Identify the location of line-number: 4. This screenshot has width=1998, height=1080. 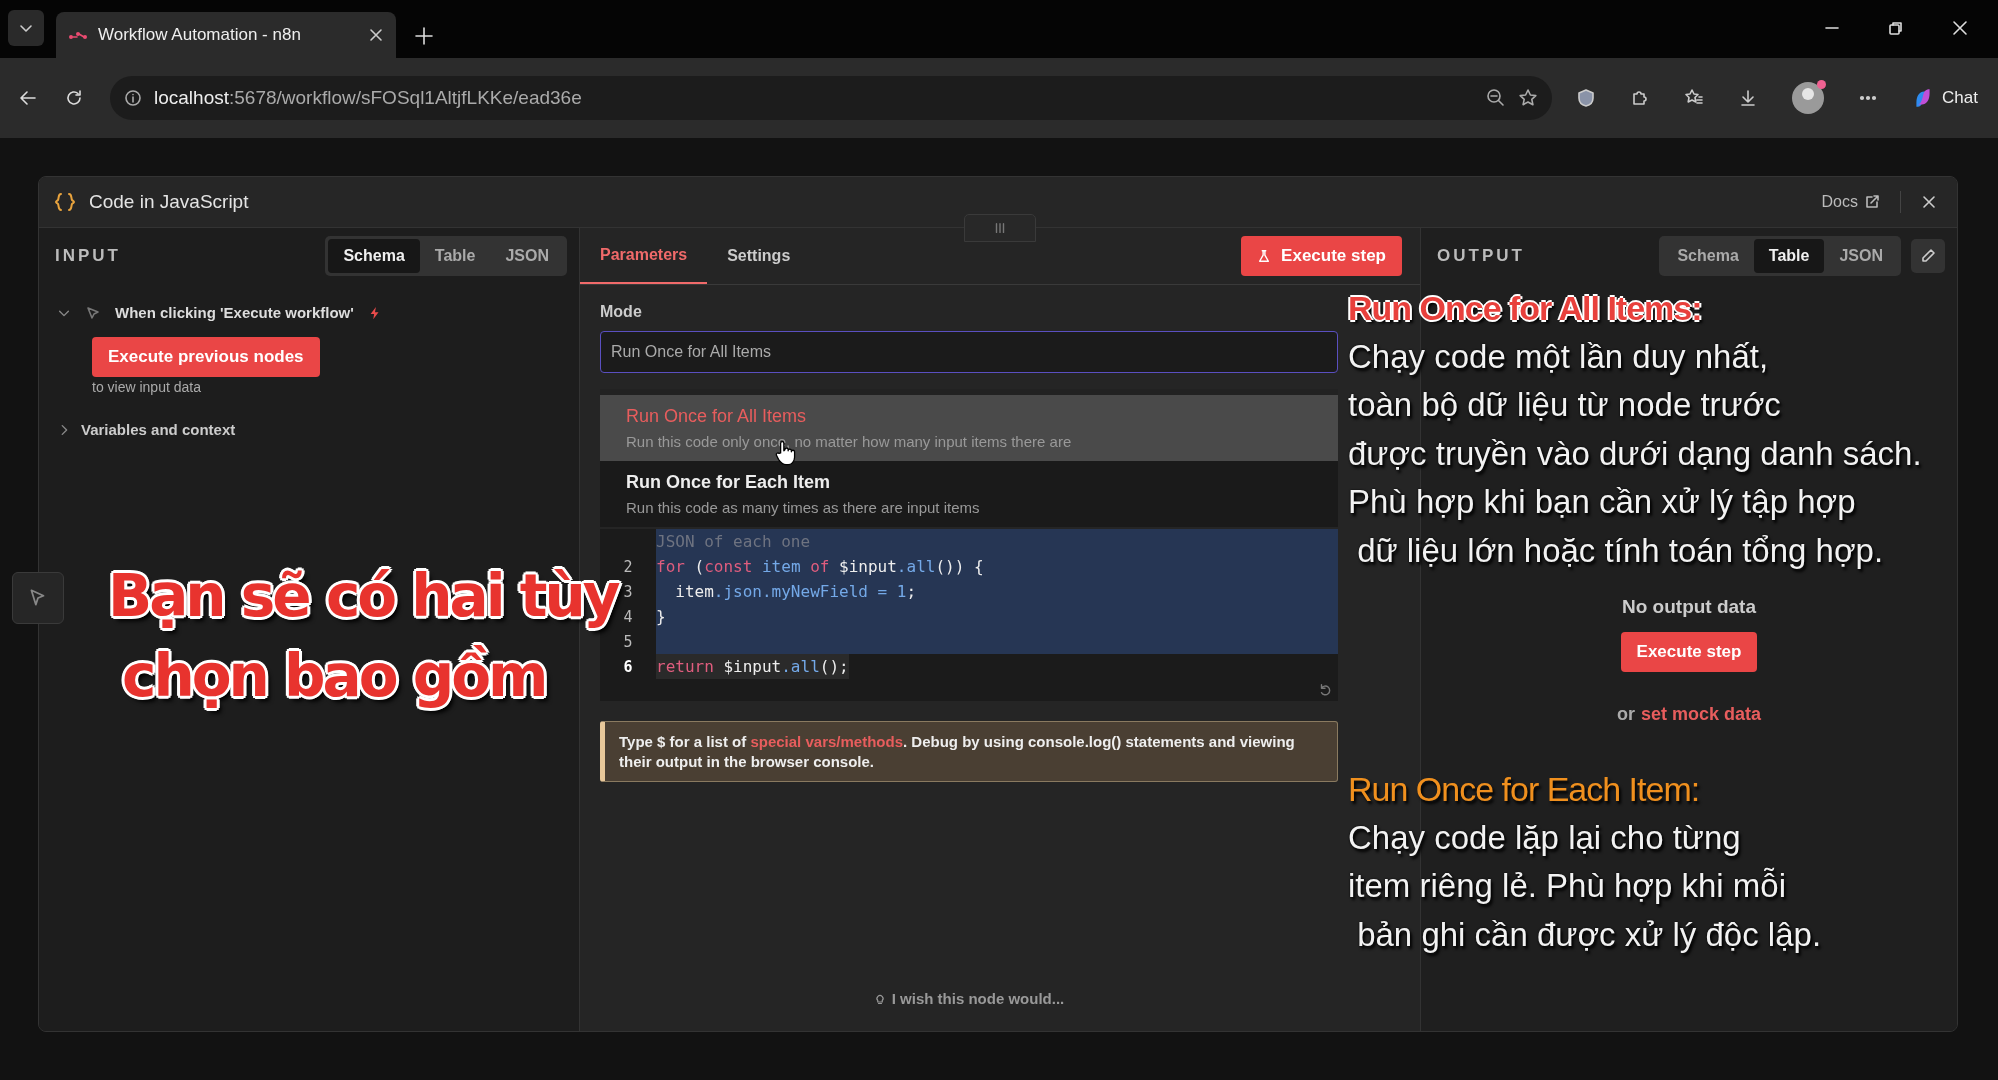
(628, 616).